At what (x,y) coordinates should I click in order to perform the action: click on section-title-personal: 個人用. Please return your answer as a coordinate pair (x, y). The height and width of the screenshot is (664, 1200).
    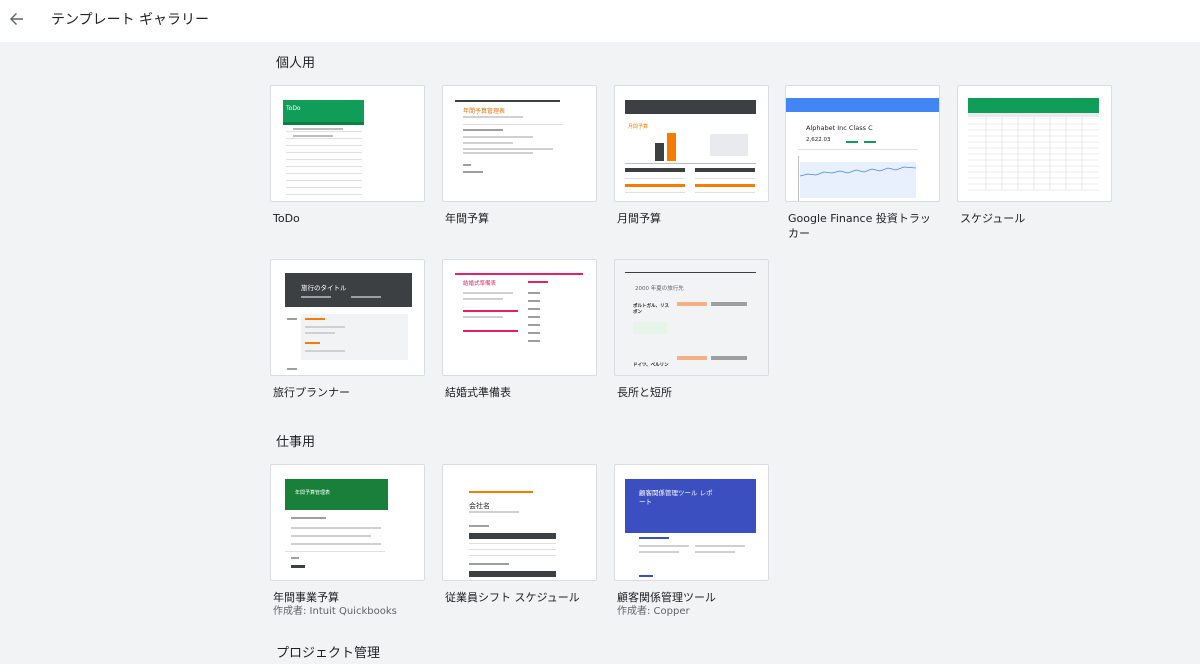
    Looking at the image, I should click on (296, 63).